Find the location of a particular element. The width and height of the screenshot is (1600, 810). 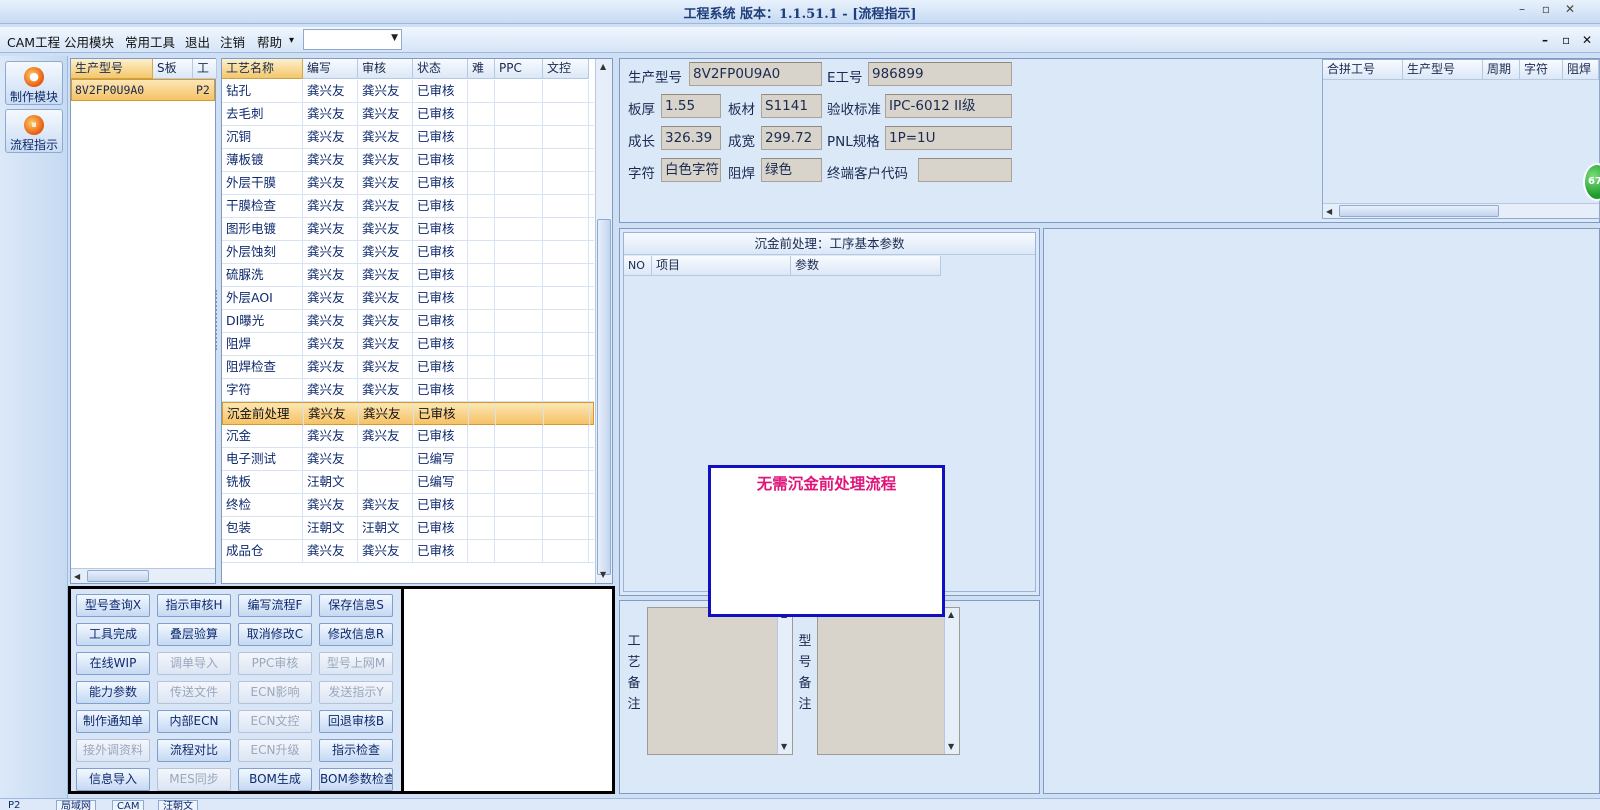

table-row: 去毛刺 龚兴友 龚兴友 已审核 is located at coordinates (408, 114).